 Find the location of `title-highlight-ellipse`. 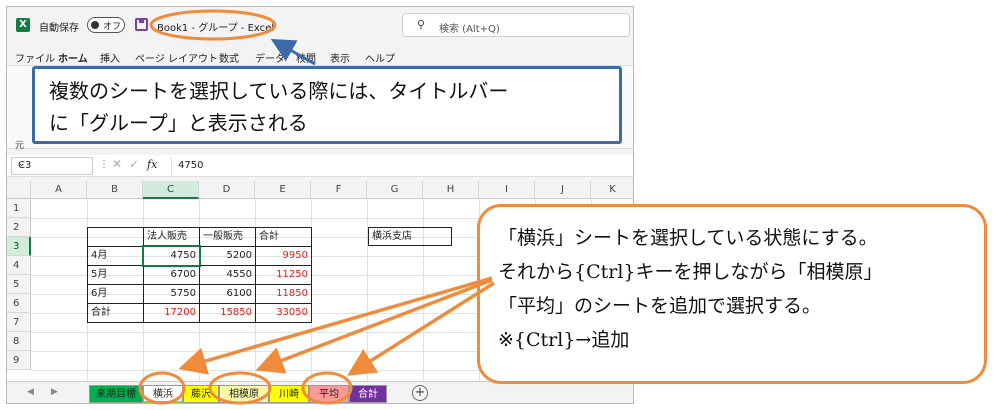

title-highlight-ellipse is located at coordinates (213, 25).